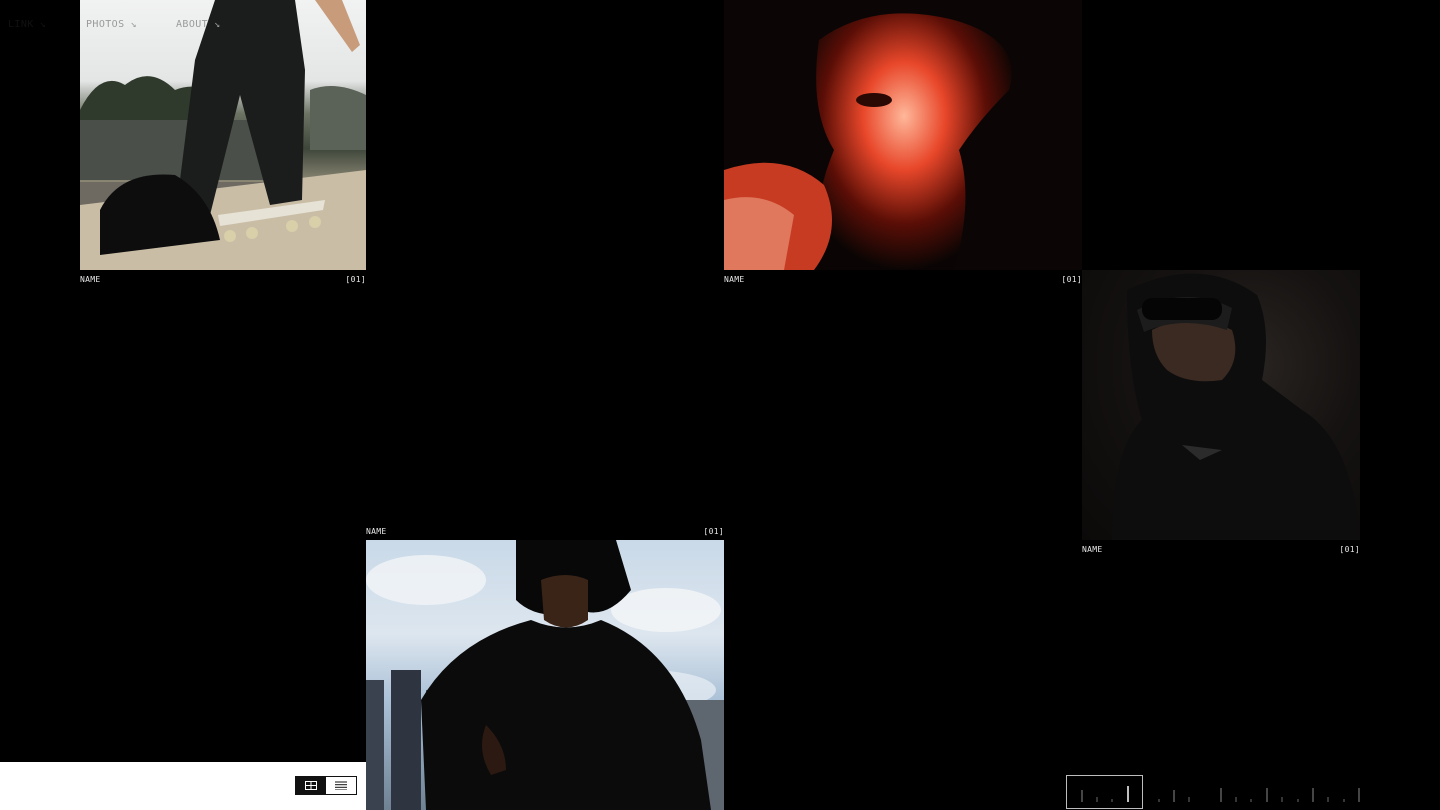  I want to click on list-icon, so click(341, 785).